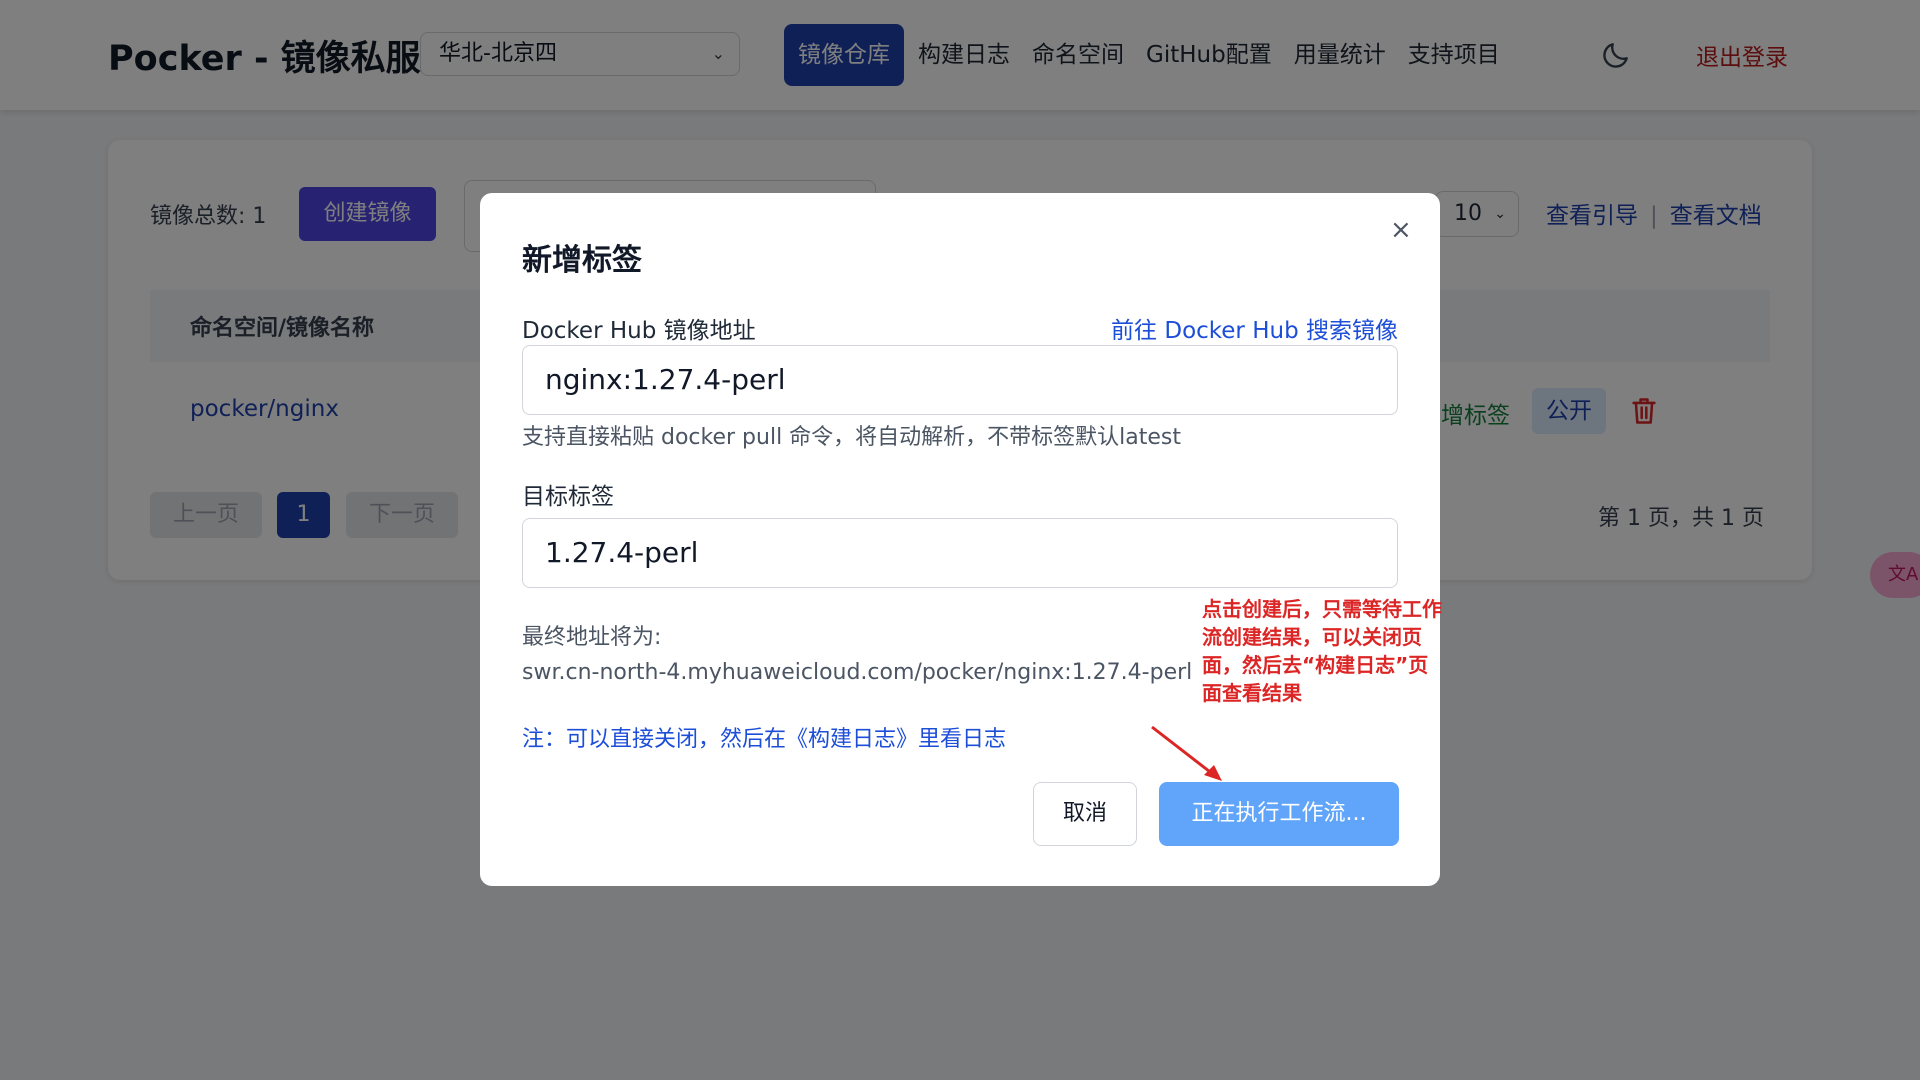 Image resolution: width=1920 pixels, height=1080 pixels. I want to click on cancel-button: 取消, so click(1085, 814).